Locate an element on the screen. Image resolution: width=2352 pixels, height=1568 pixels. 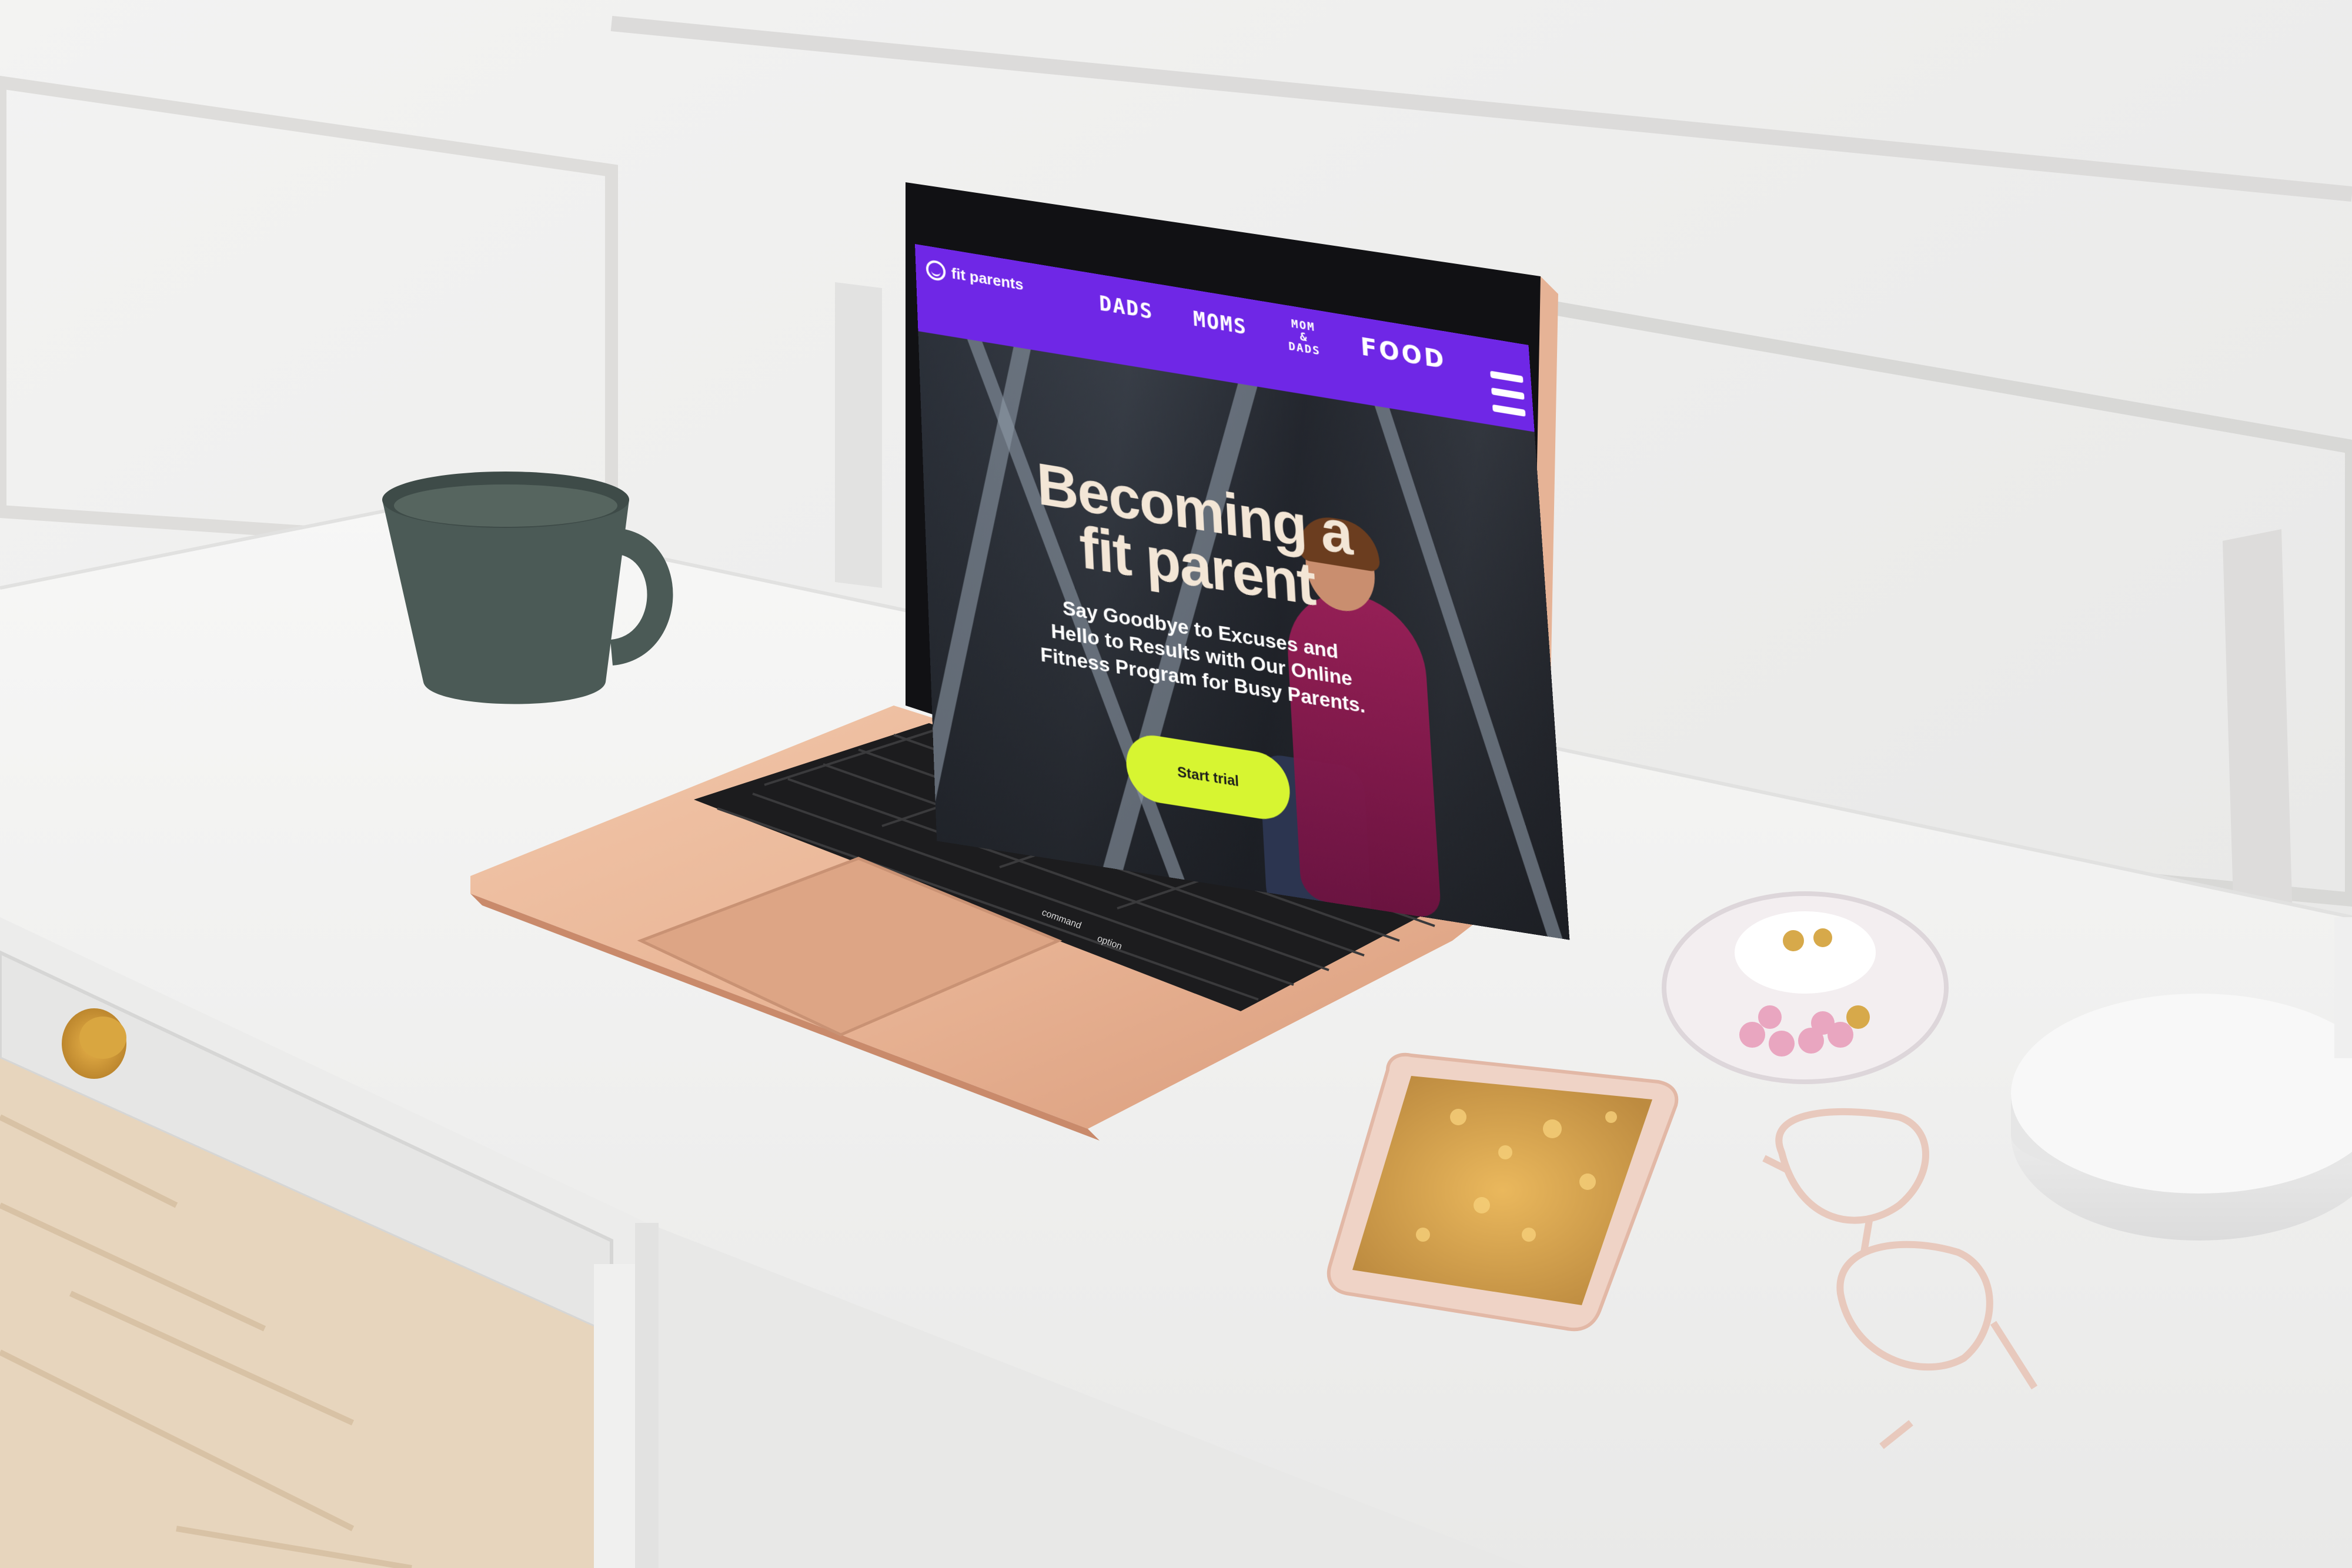
hamburger-menu-icon is located at coordinates (1508, 393).